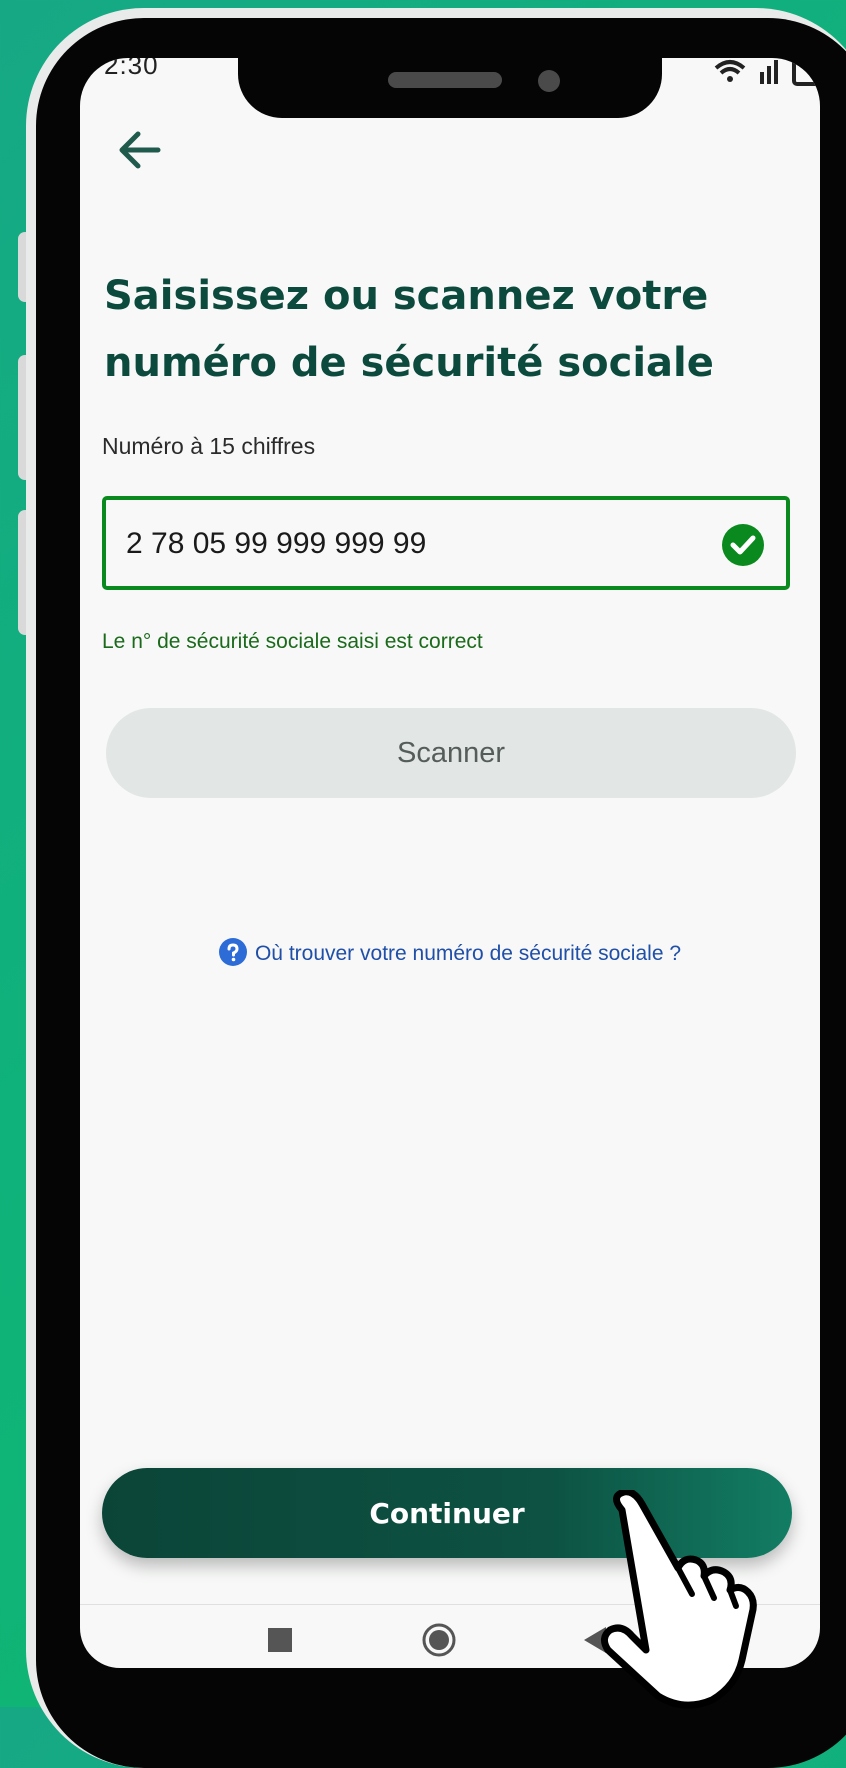 The width and height of the screenshot is (846, 1768). Describe the element at coordinates (280, 1640) in the screenshot. I see `recent-apps-icon` at that location.